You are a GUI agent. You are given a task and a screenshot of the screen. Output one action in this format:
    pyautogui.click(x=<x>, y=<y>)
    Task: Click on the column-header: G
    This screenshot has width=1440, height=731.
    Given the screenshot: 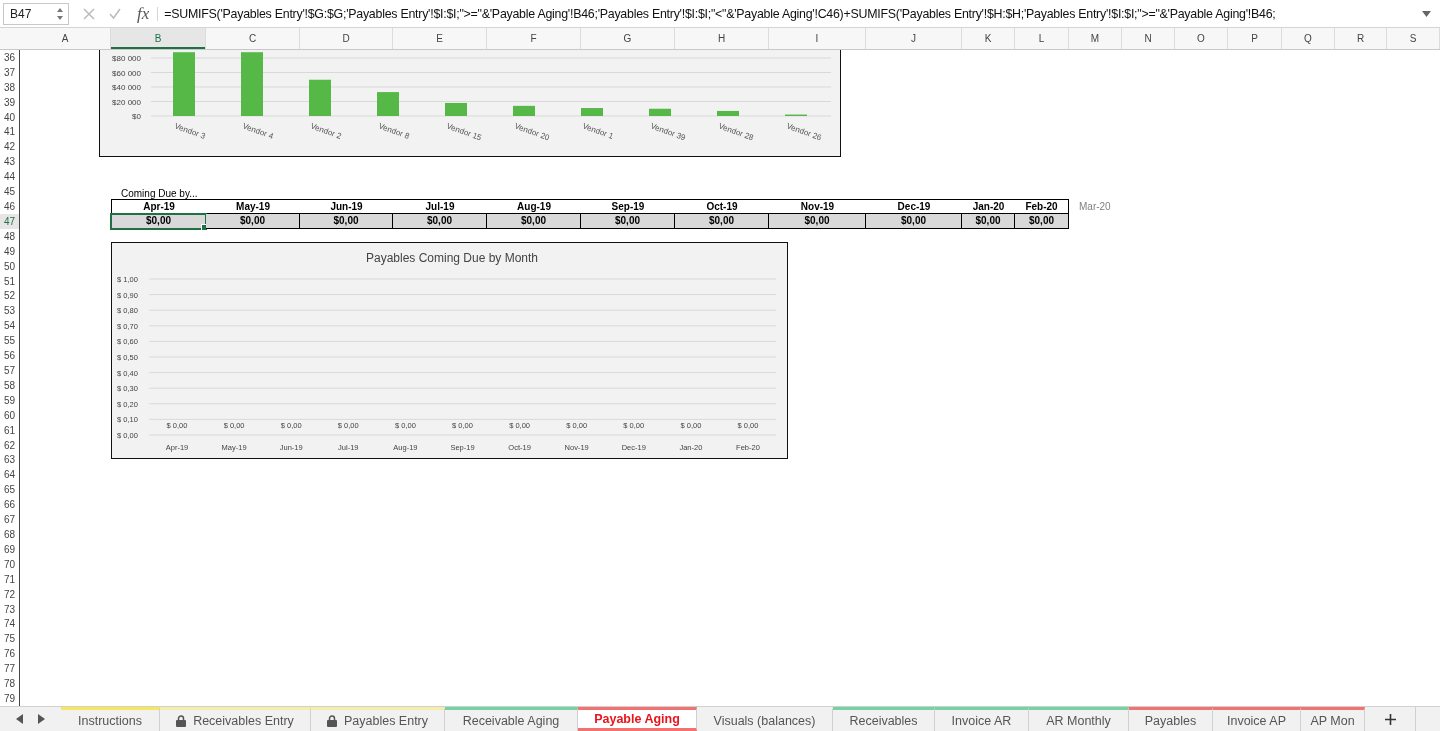 What is the action you would take?
    pyautogui.click(x=628, y=38)
    